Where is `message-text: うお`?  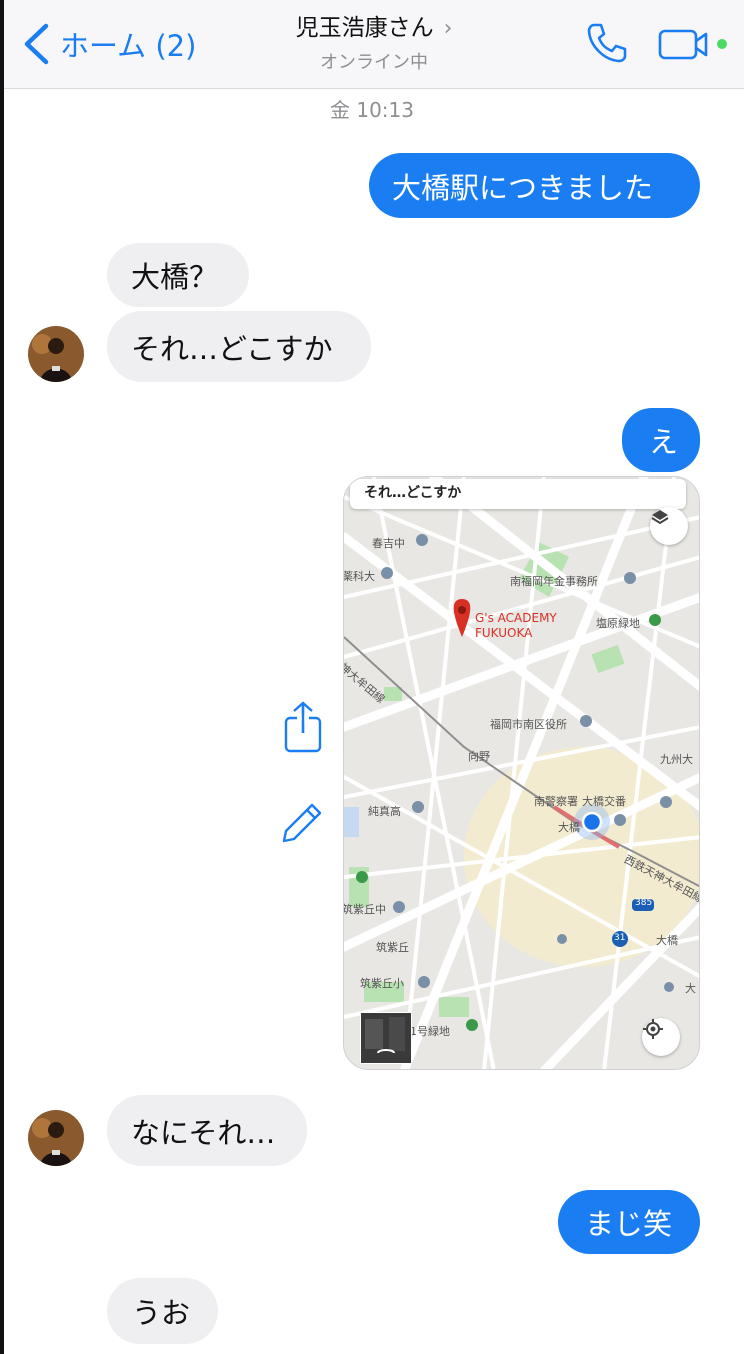 message-text: うお is located at coordinates (161, 1313).